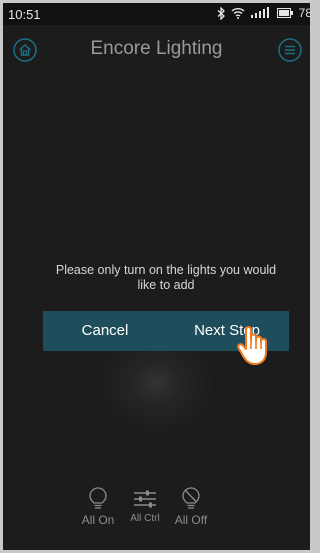 The width and height of the screenshot is (320, 553). What do you see at coordinates (105, 331) in the screenshot?
I see `cancel-button: Cancel` at bounding box center [105, 331].